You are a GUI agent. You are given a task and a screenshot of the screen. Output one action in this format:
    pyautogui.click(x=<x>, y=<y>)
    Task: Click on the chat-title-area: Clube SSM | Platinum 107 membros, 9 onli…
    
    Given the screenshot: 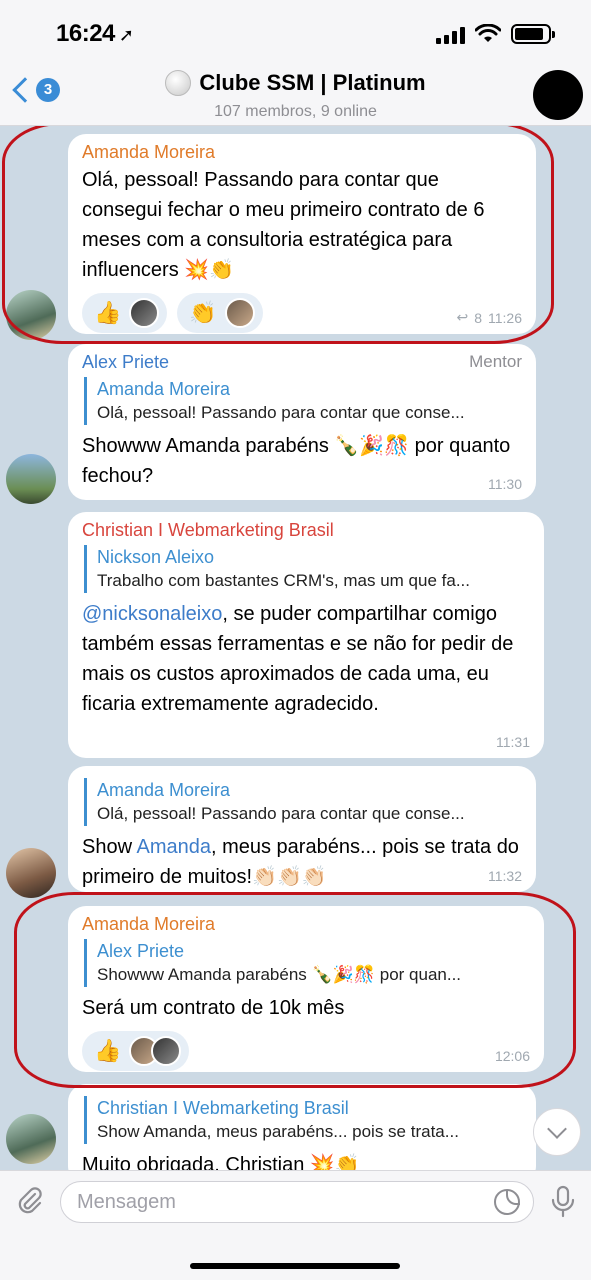 What is the action you would take?
    pyautogui.click(x=295, y=95)
    